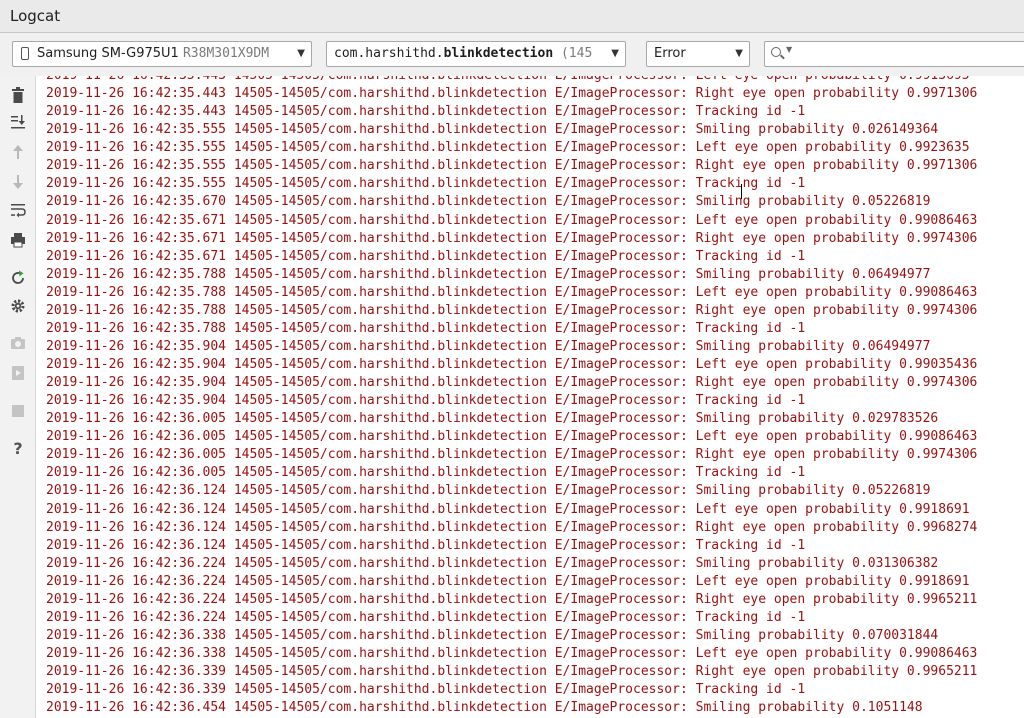  Describe the element at coordinates (25, 53) in the screenshot. I see `phone-icon` at that location.